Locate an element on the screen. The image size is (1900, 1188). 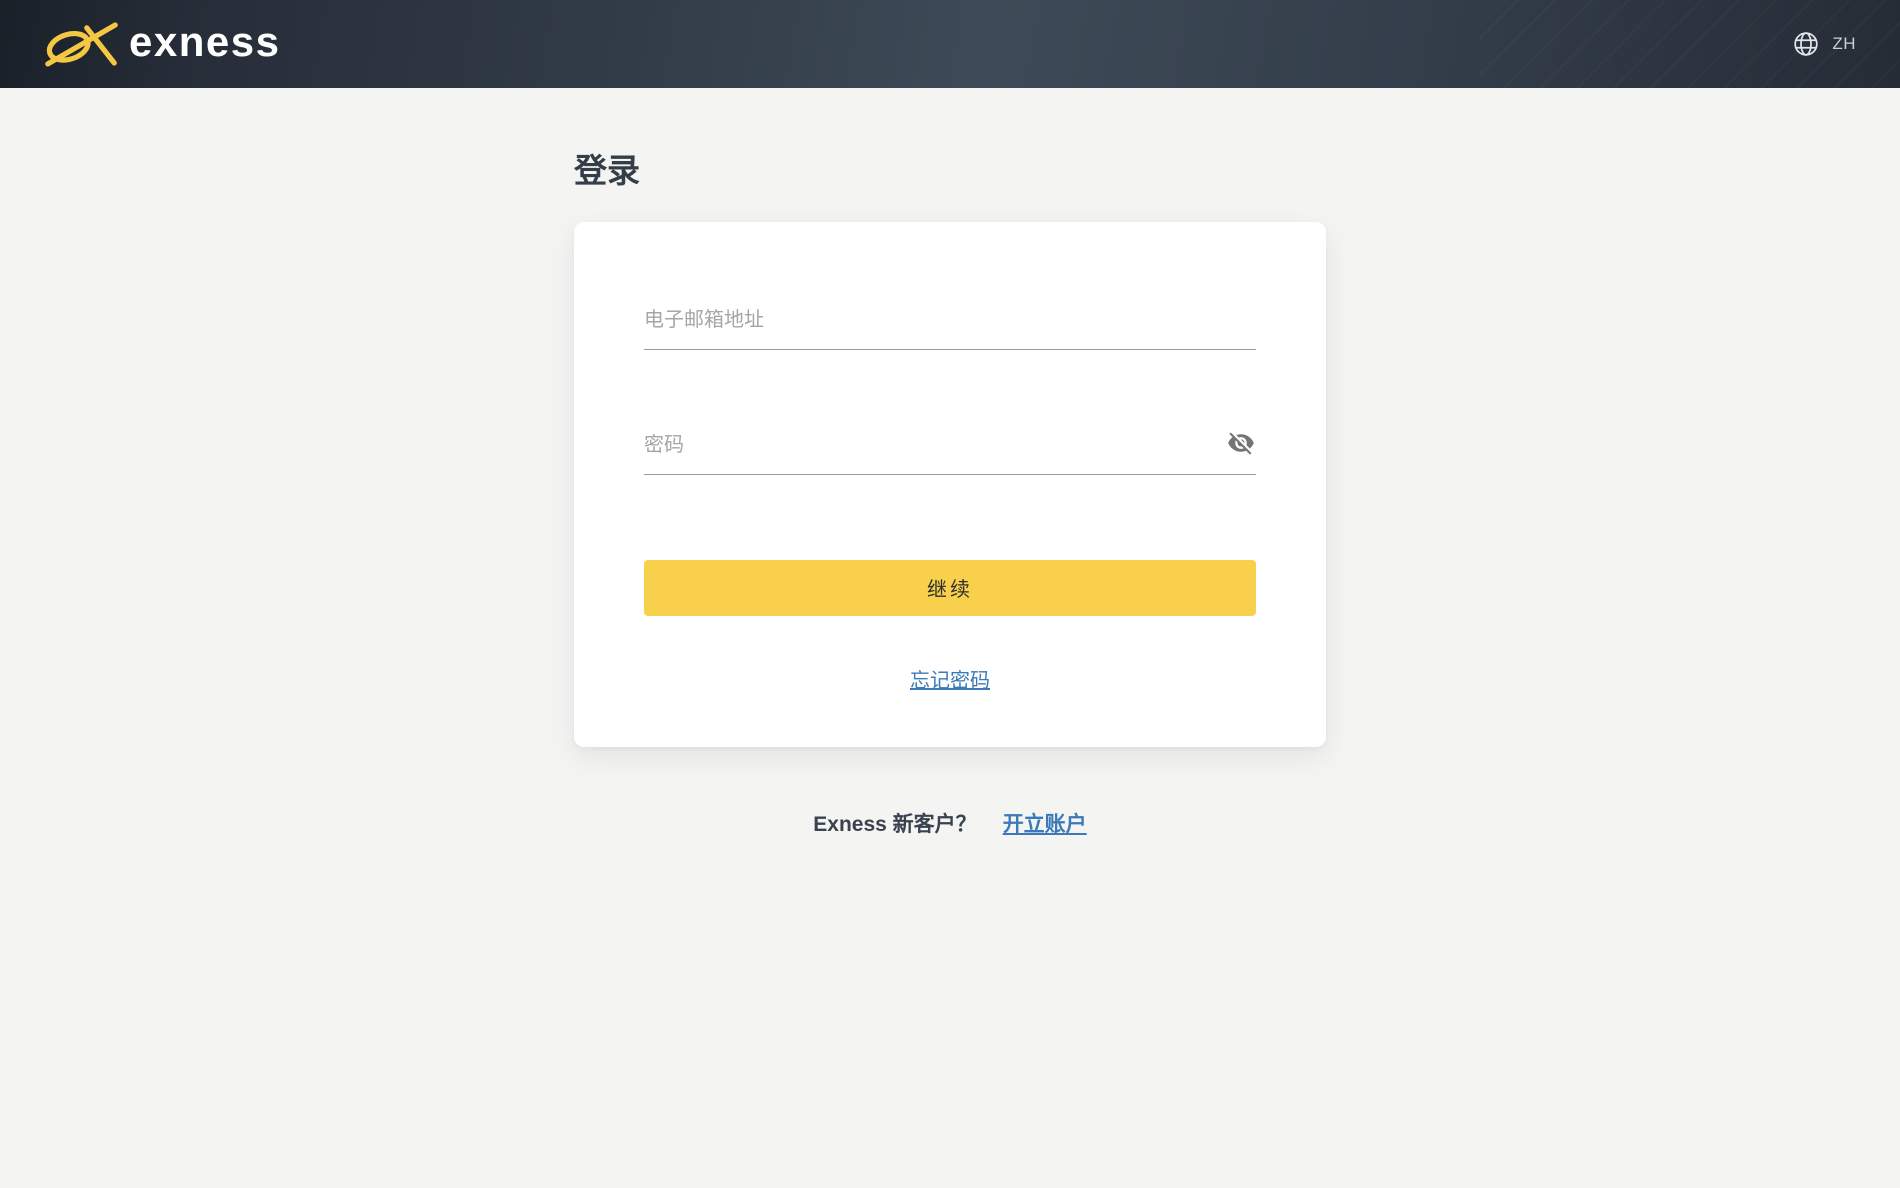
continue-button: 继续 is located at coordinates (950, 587).